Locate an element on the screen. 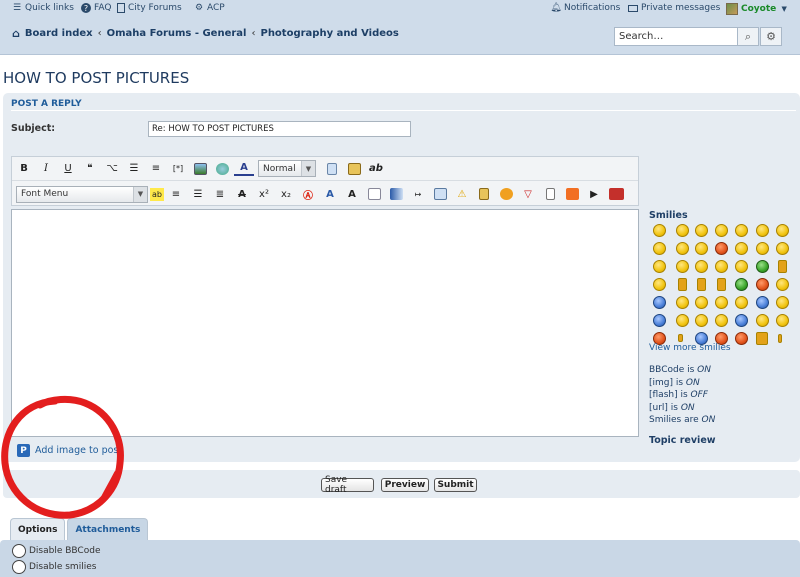  quick-links-menu: ☰ Quick links is located at coordinates (43, 8).